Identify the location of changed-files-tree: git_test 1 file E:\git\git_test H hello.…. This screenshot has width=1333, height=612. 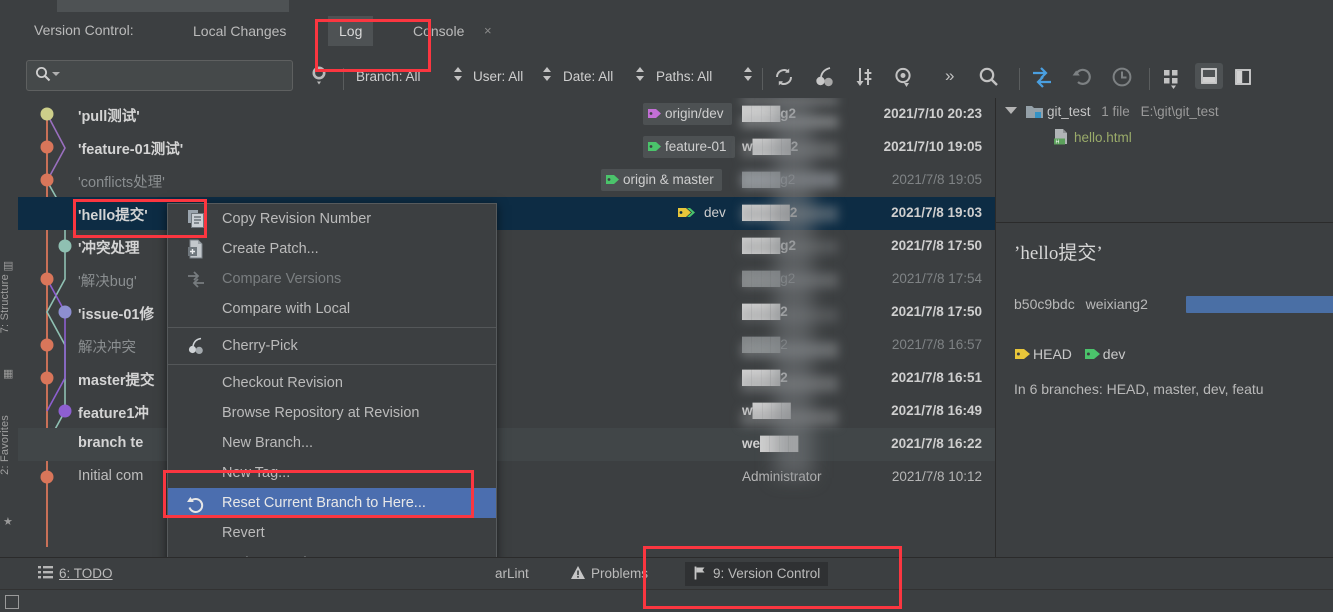
(1164, 160).